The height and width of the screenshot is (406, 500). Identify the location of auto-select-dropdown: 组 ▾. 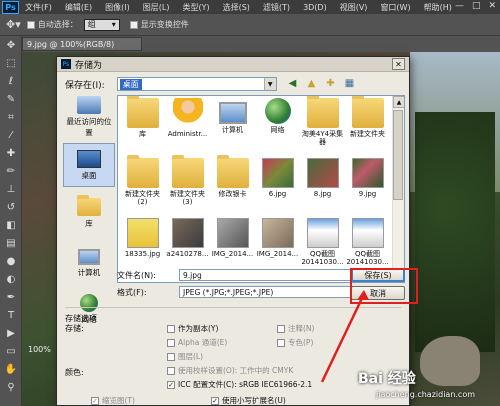
(101, 24).